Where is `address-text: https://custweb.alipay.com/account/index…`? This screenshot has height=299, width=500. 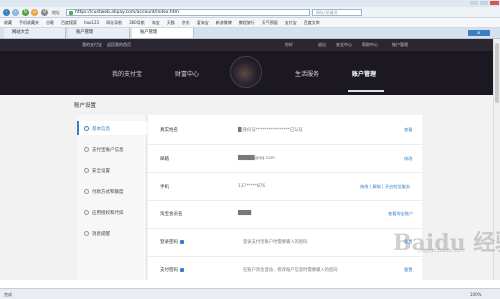
address-text: https://custweb.alipay.com/account/index… is located at coordinates (127, 12).